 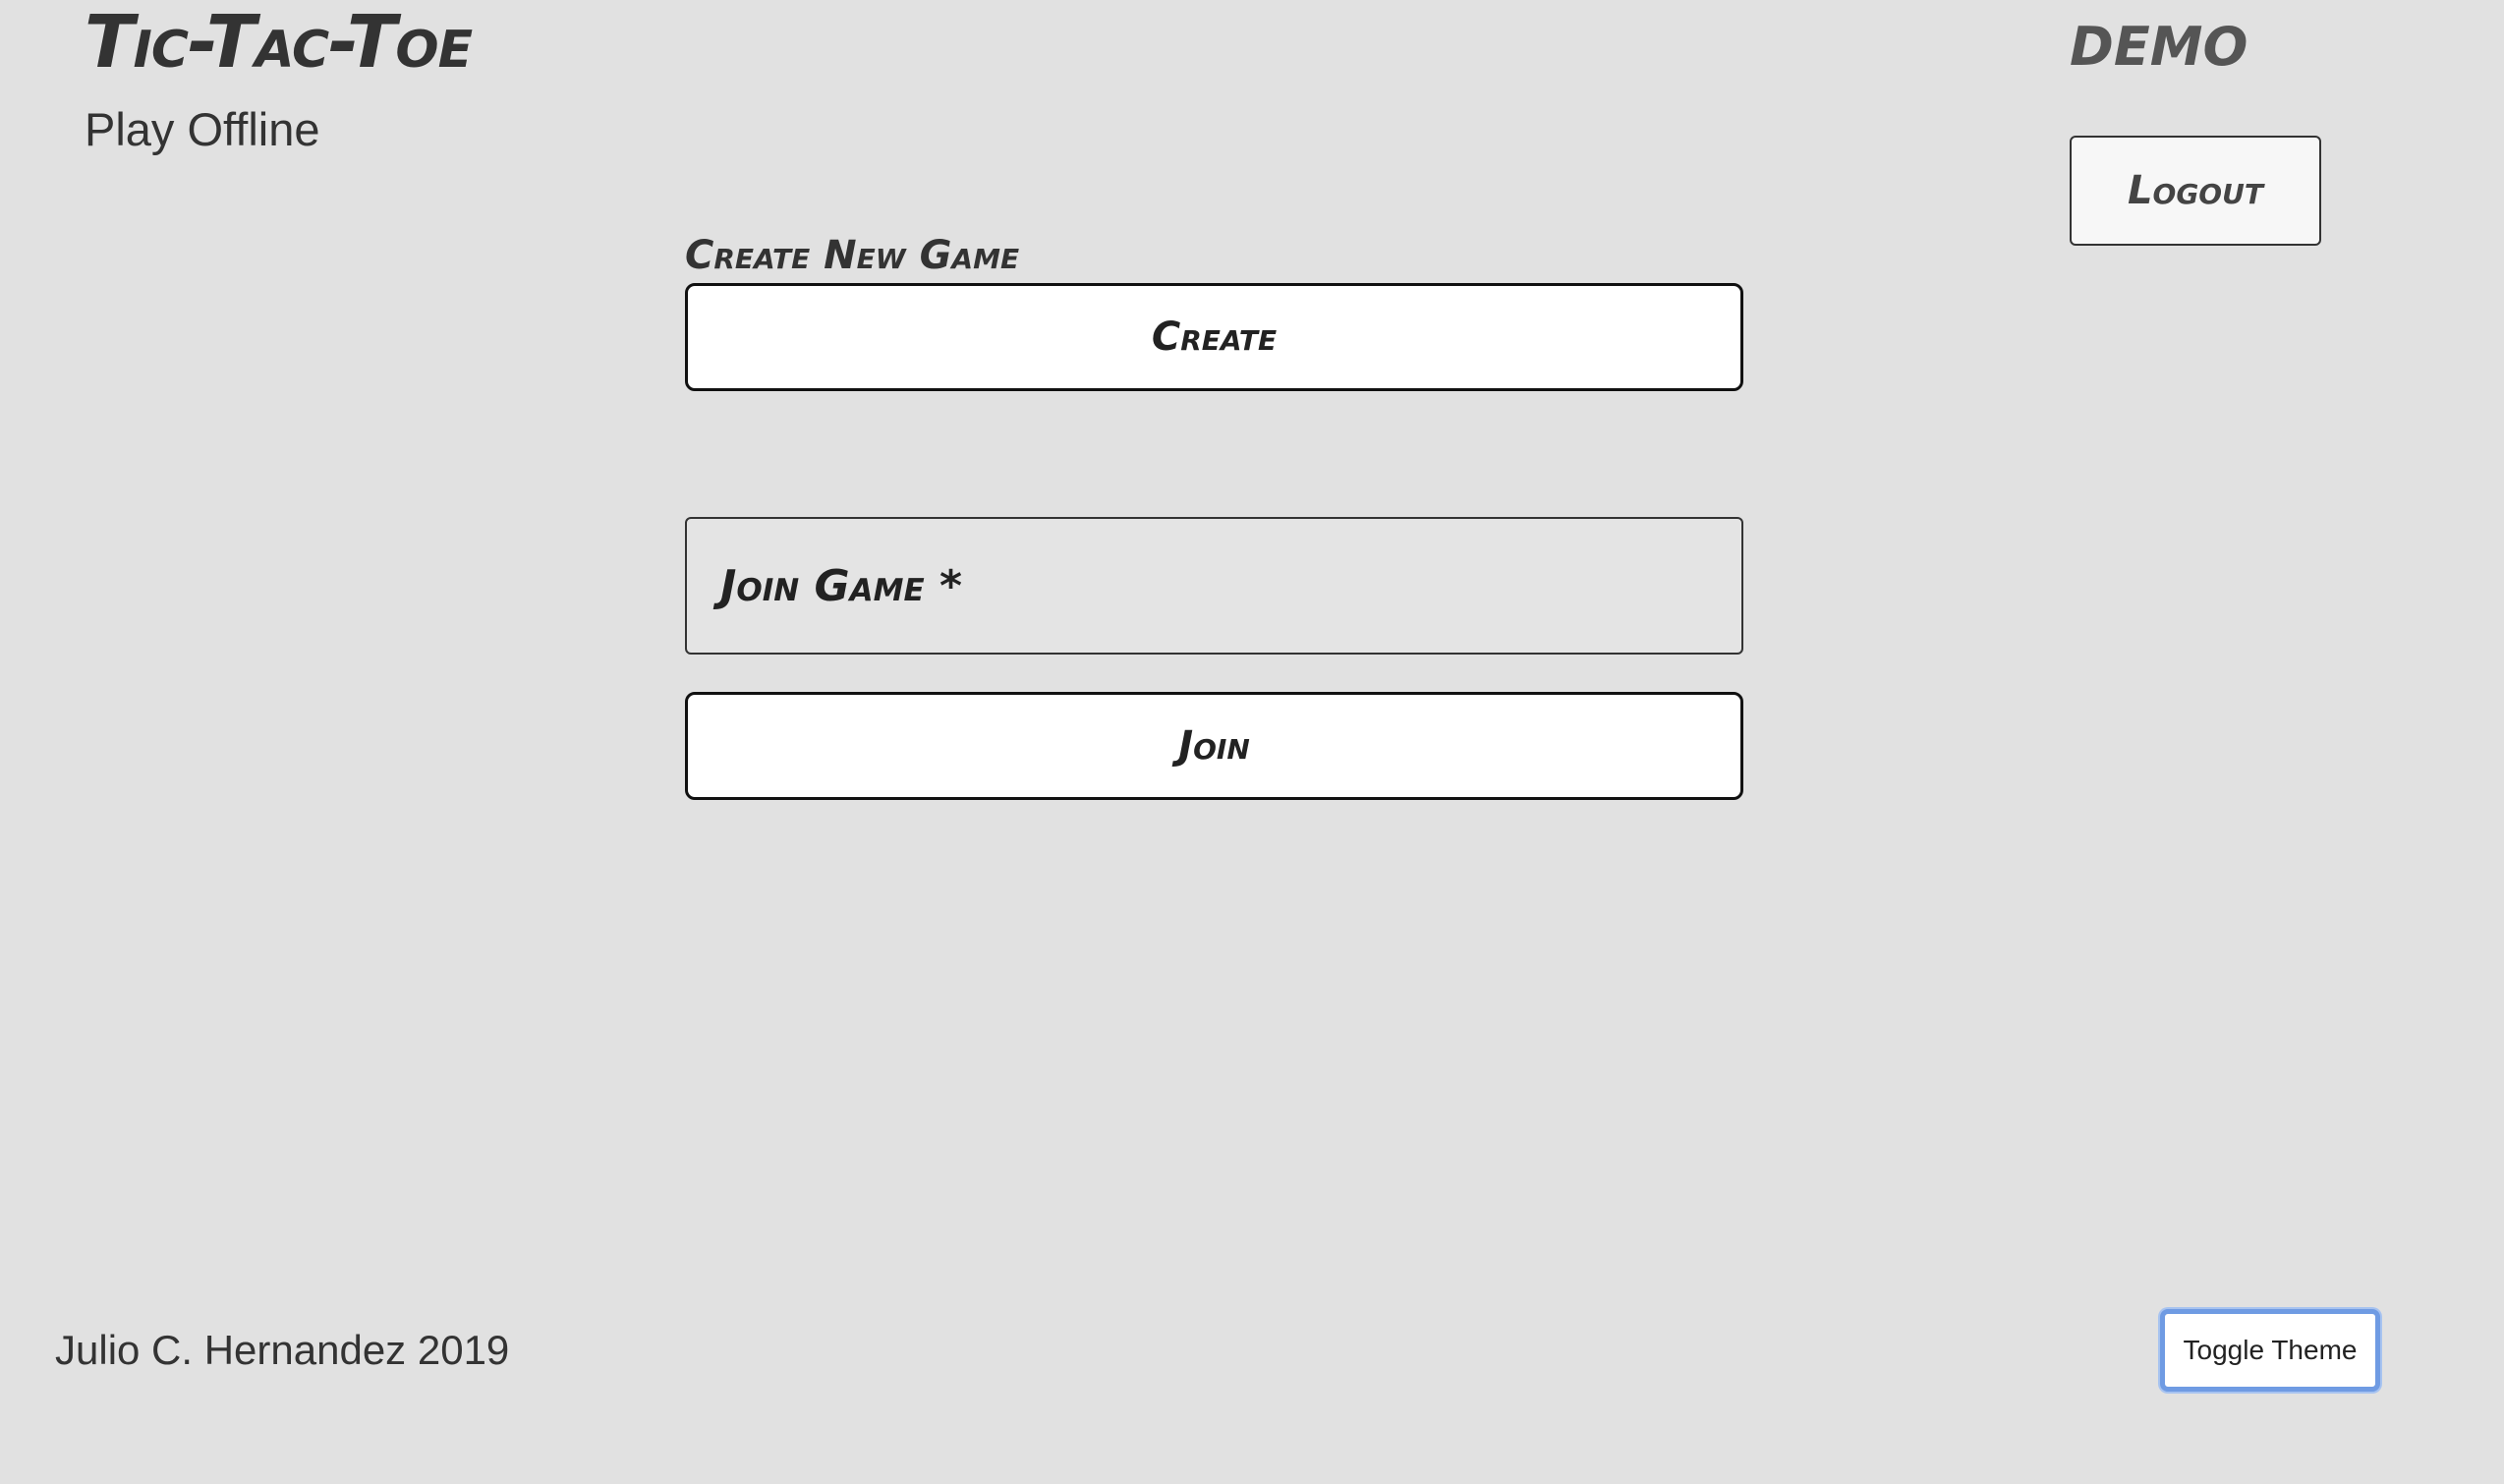 What do you see at coordinates (1214, 746) in the screenshot?
I see `join-button: Join` at bounding box center [1214, 746].